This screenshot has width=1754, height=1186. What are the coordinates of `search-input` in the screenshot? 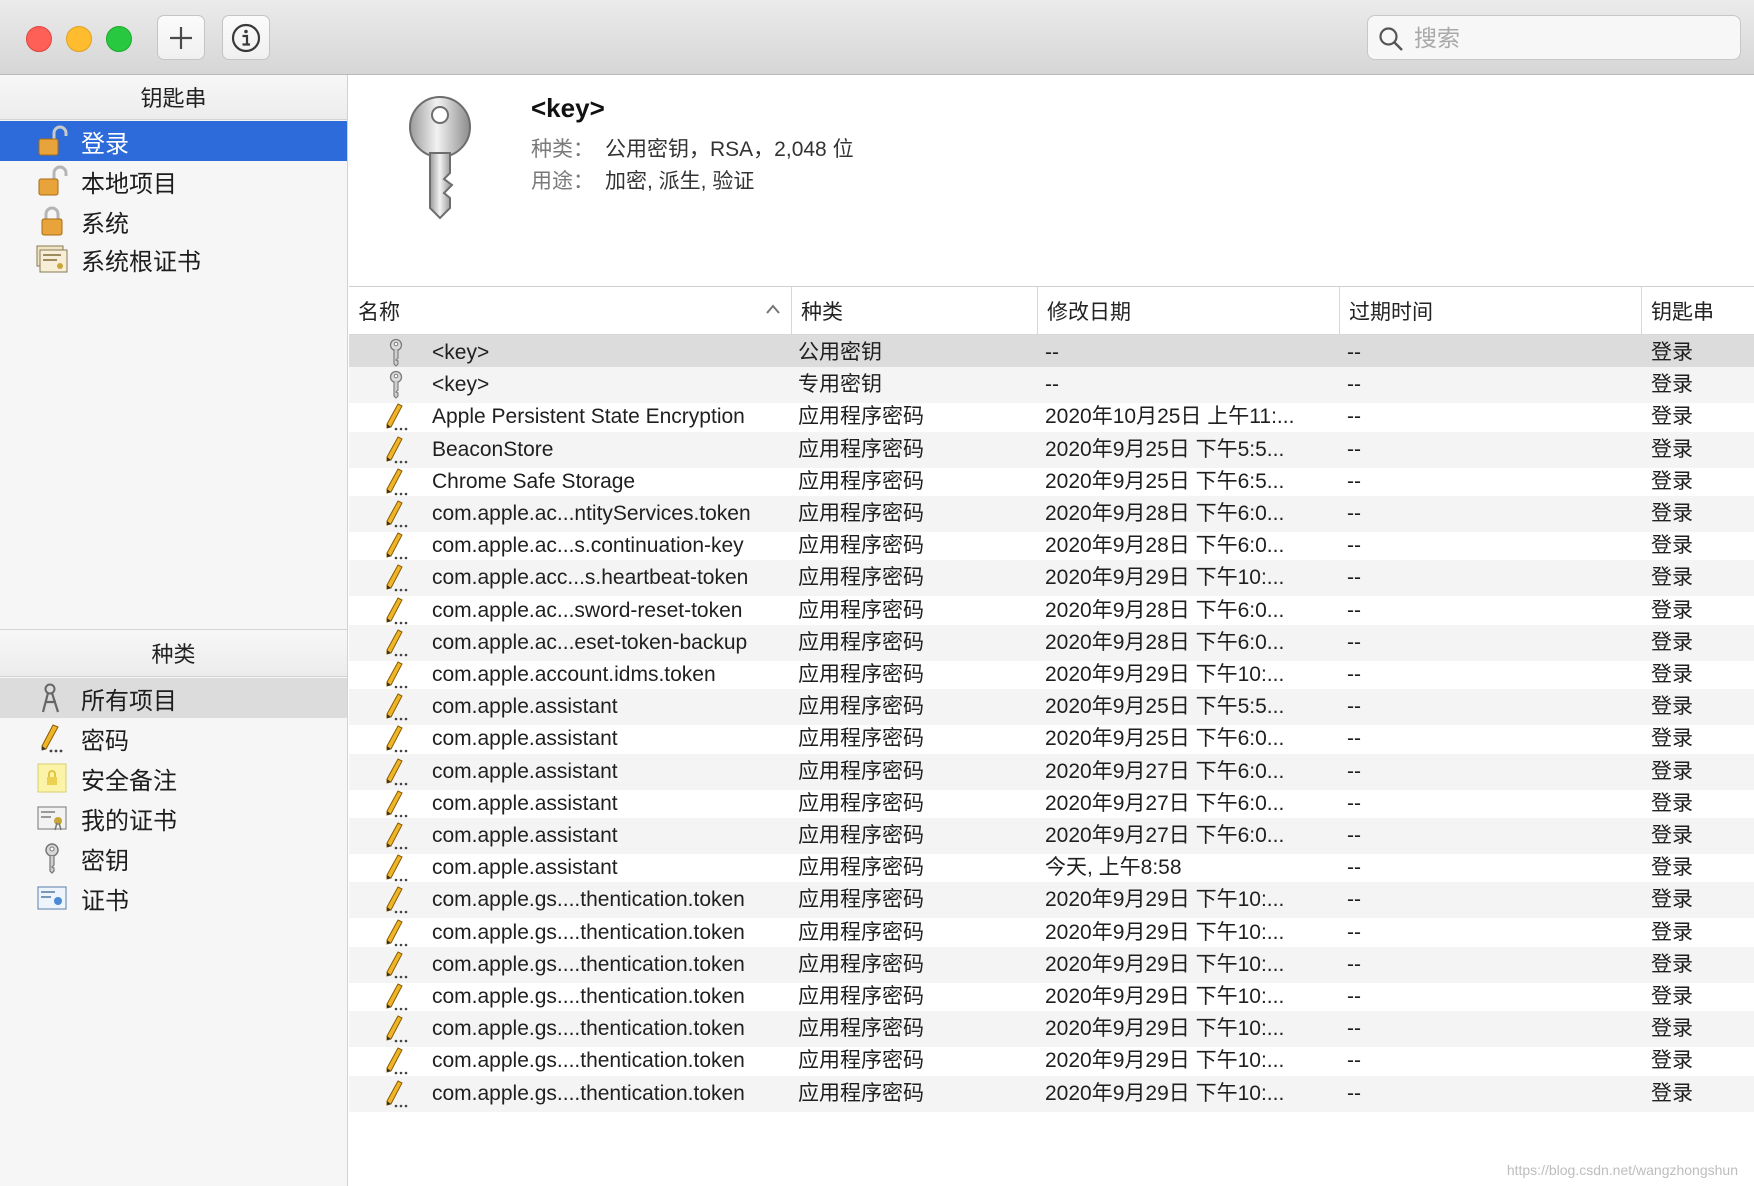 It's located at (1574, 38).